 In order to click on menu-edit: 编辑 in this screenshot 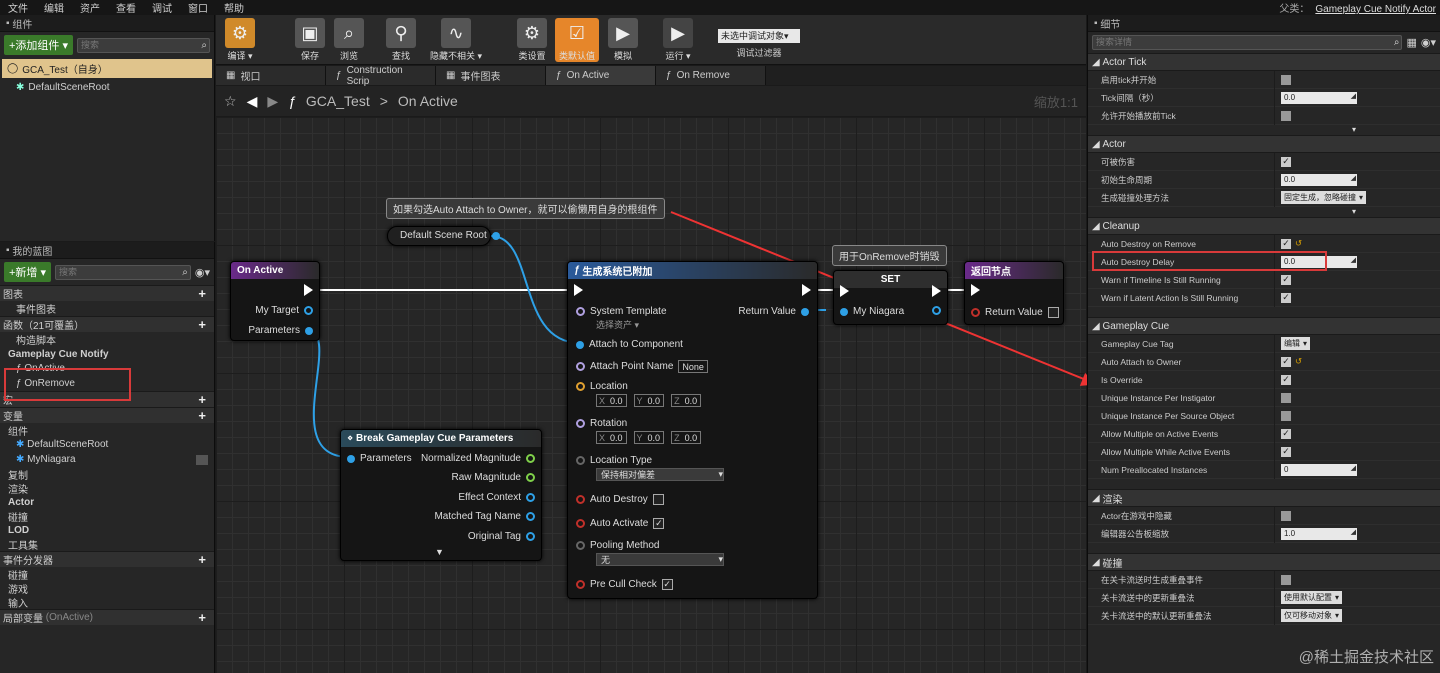, I will do `click(54, 7)`.